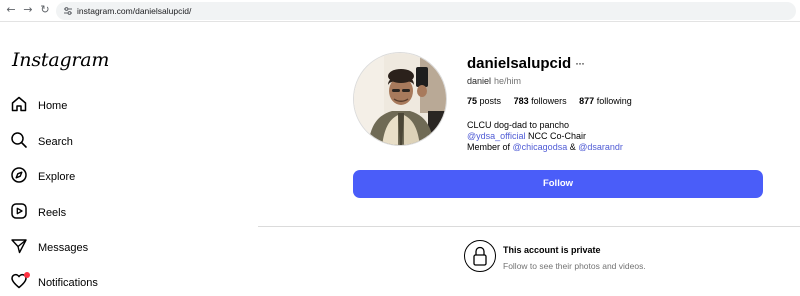 The height and width of the screenshot is (296, 800). Describe the element at coordinates (587, 101) in the screenshot. I see `following-count: 877` at that location.